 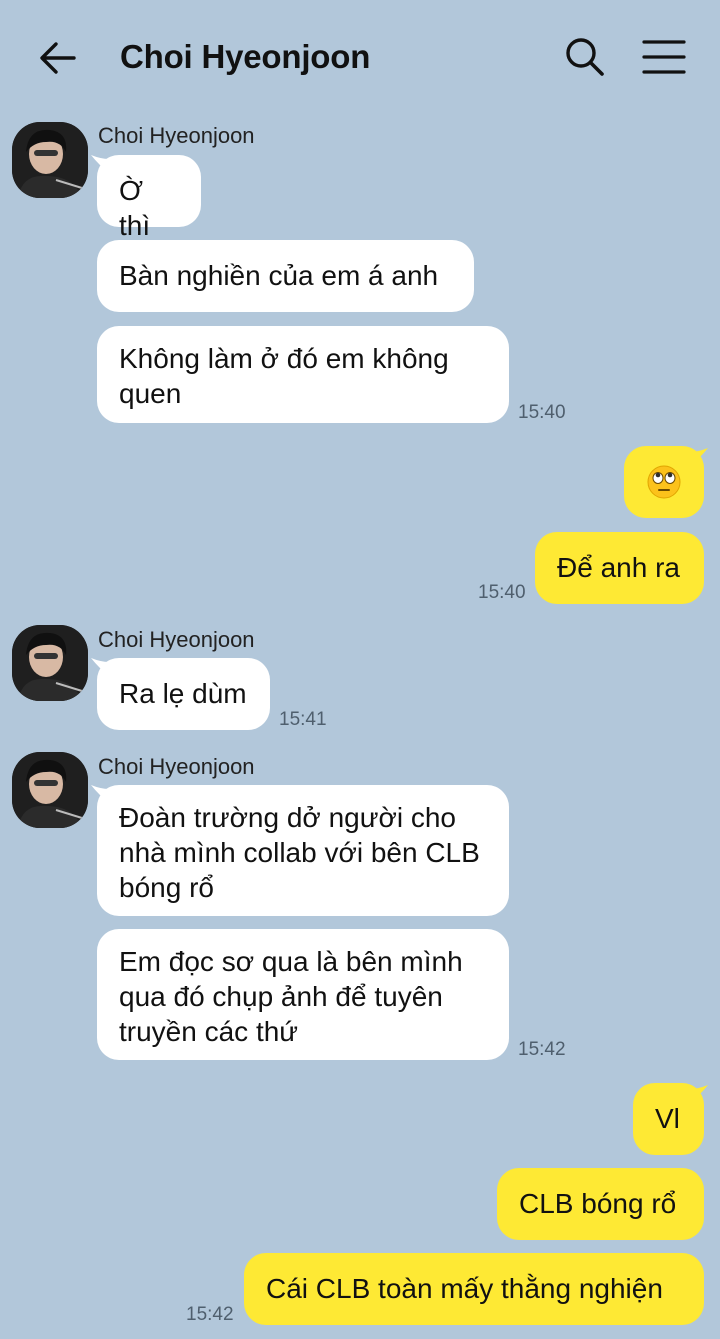 I want to click on message-bubble: Ra lẹ dùm, so click(x=183, y=694).